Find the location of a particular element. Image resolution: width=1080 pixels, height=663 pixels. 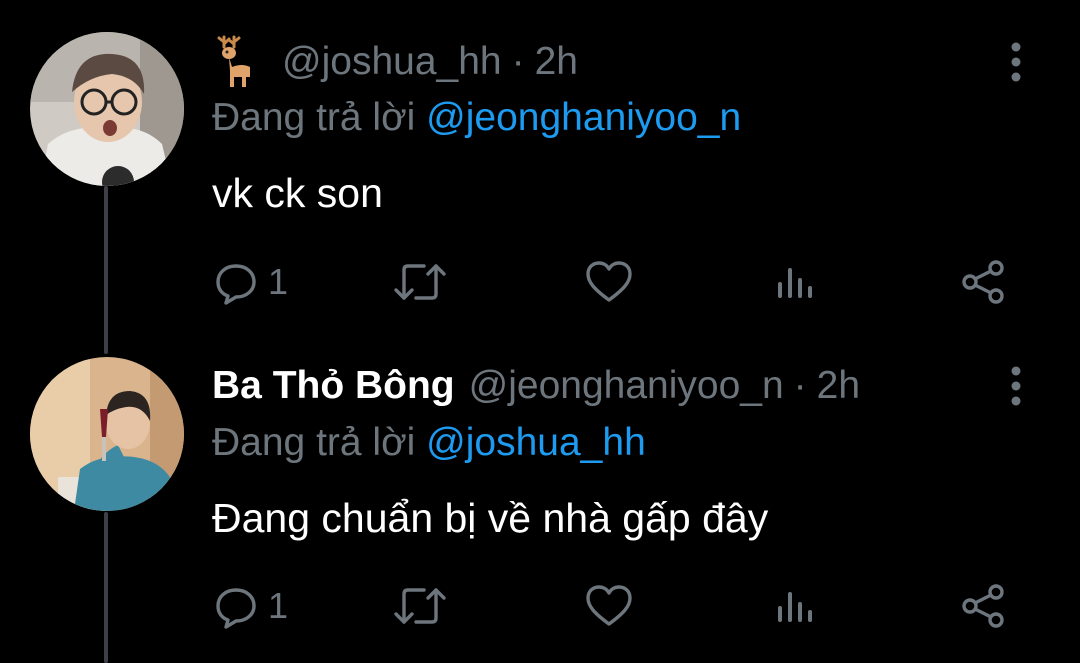

reply-to-mention: @joshua_hh is located at coordinates (536, 442).